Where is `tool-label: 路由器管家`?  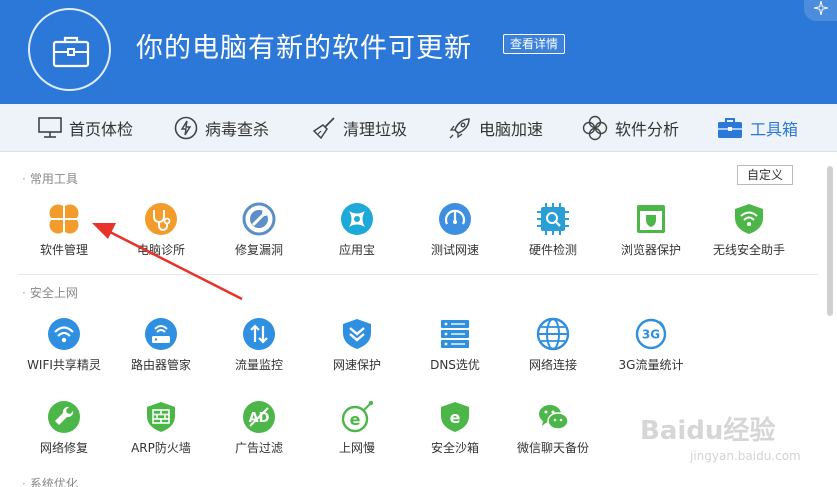
tool-label: 路由器管家 is located at coordinates (160, 365).